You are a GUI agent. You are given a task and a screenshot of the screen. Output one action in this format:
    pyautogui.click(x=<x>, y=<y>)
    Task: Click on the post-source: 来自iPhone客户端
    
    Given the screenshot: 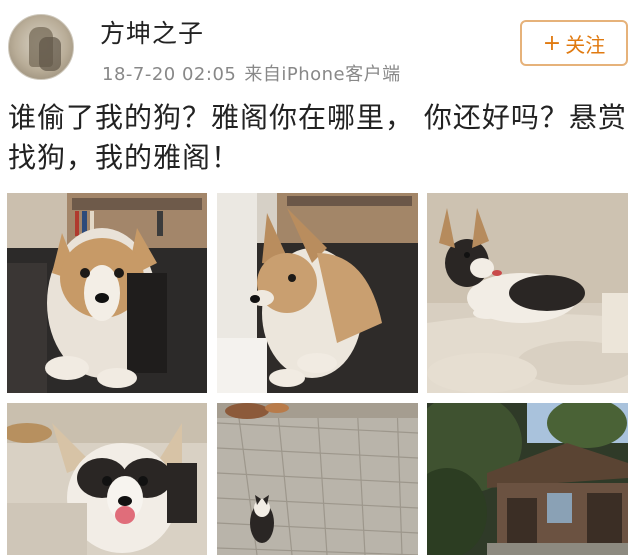 What is the action you would take?
    pyautogui.click(x=322, y=74)
    